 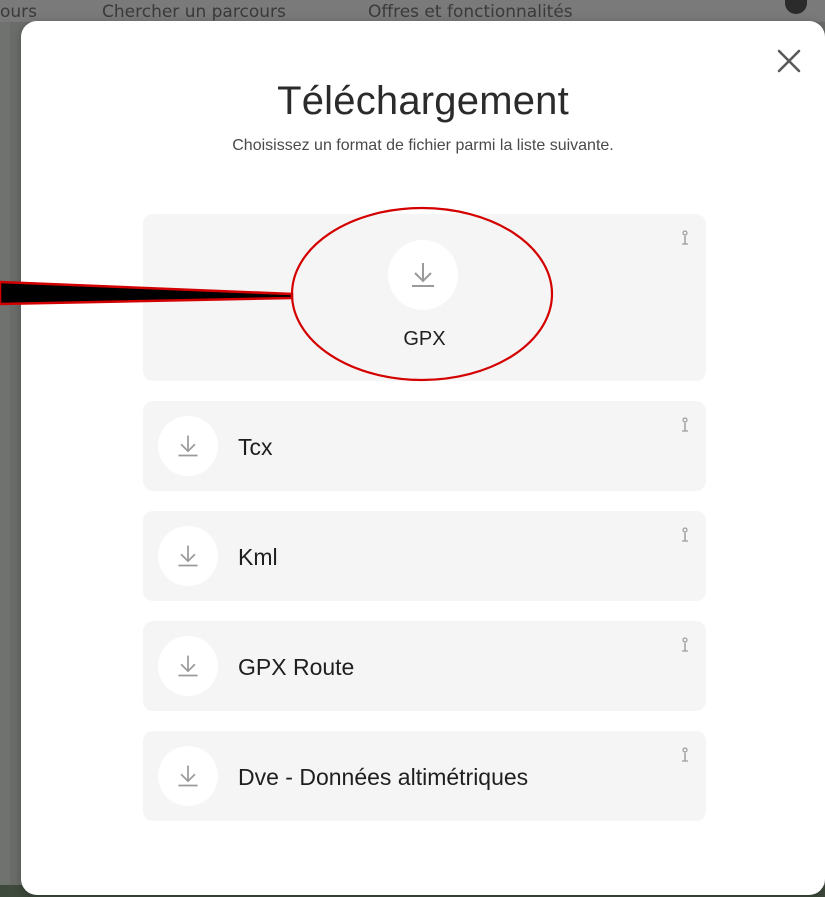 What do you see at coordinates (424, 339) in the screenshot?
I see `format-label: GPX` at bounding box center [424, 339].